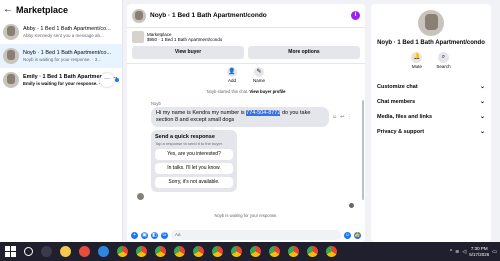 The height and width of the screenshot is (261, 500). Describe the element at coordinates (107, 80) in the screenshot. I see `more-options-icon: ···` at that location.